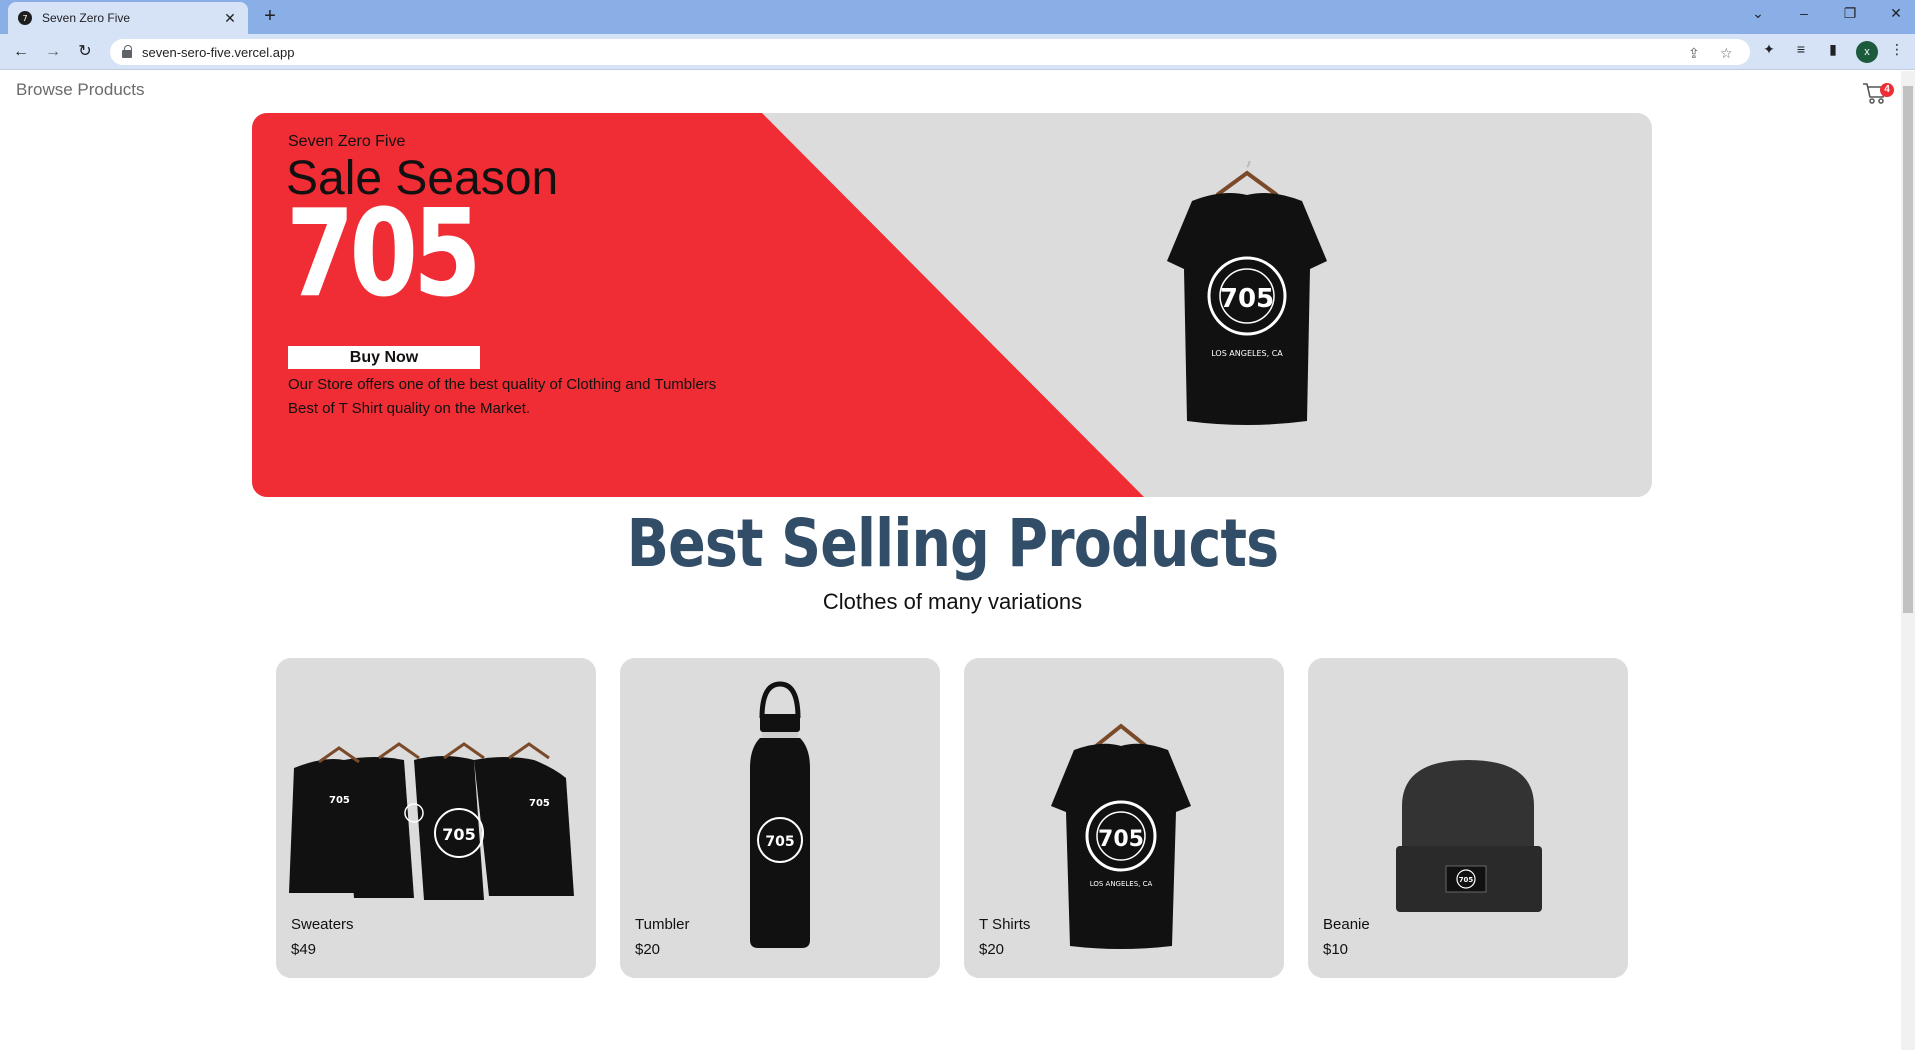 Image resolution: width=1915 pixels, height=1050 pixels. Describe the element at coordinates (1801, 49) in the screenshot. I see `media-icon: ≡` at that location.